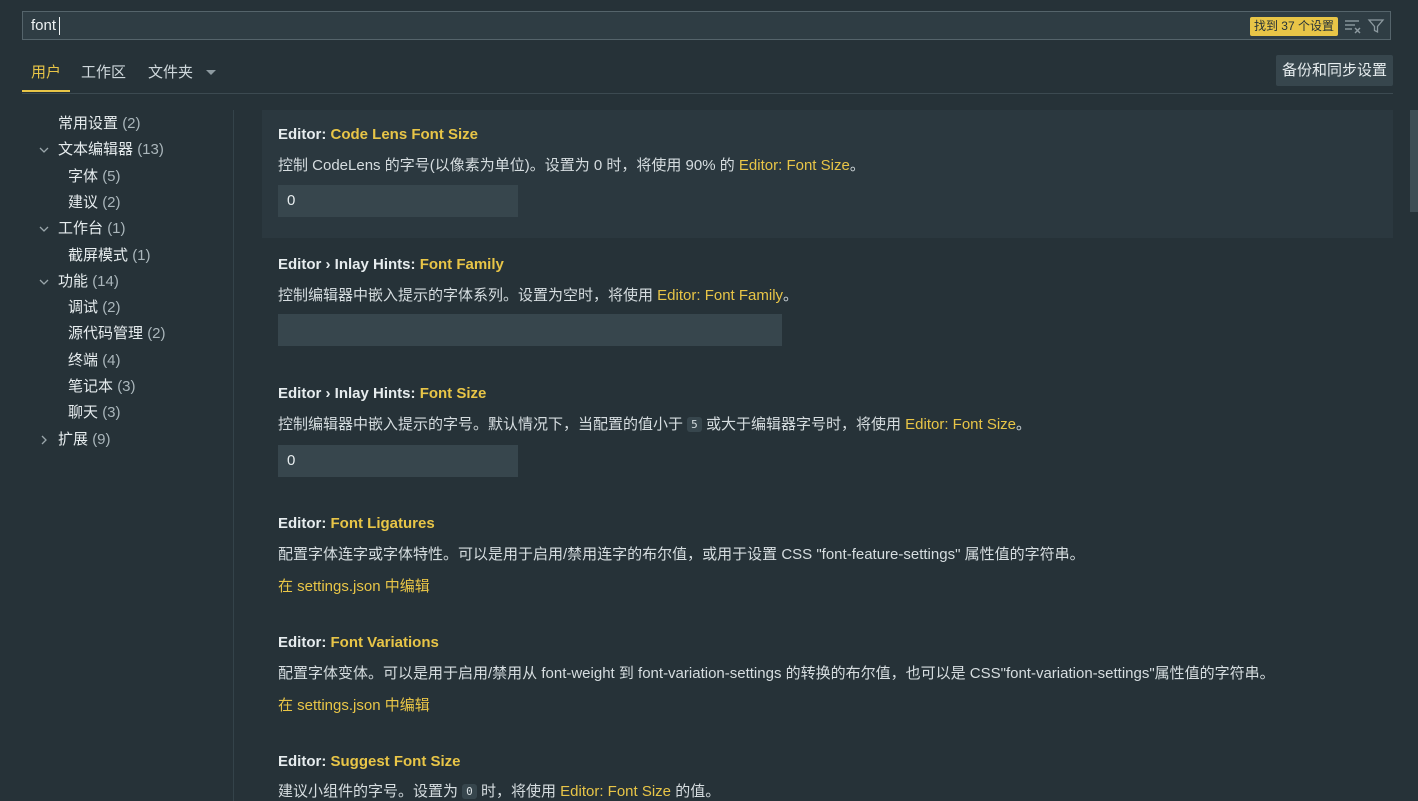  I want to click on setting-link: Editor: Font Family, so click(720, 295).